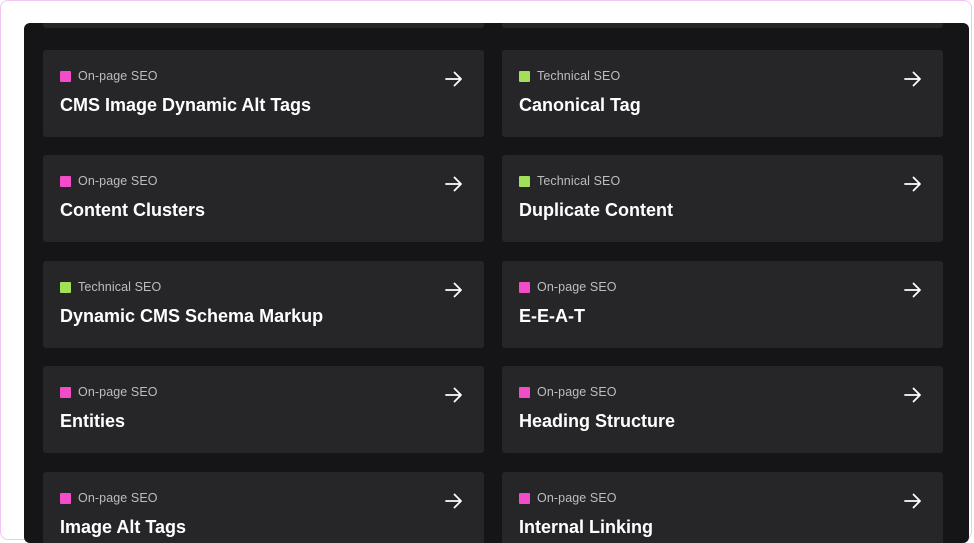  Describe the element at coordinates (263, 507) in the screenshot. I see `article-card: On-page SEO Image Alt Tags` at that location.